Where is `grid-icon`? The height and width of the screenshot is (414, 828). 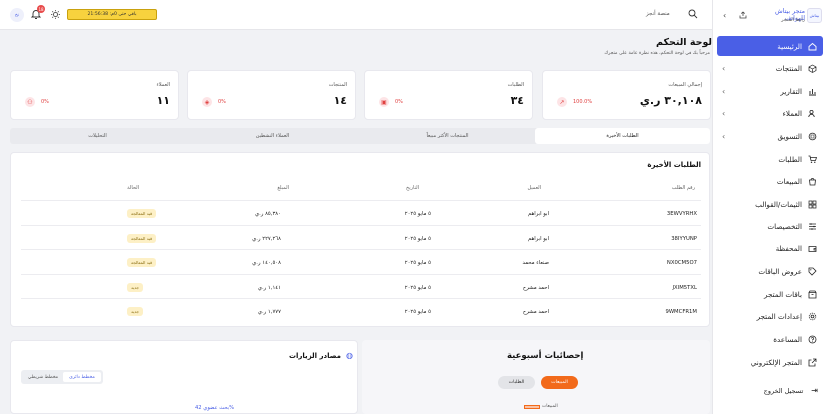
grid-icon is located at coordinates (812, 204).